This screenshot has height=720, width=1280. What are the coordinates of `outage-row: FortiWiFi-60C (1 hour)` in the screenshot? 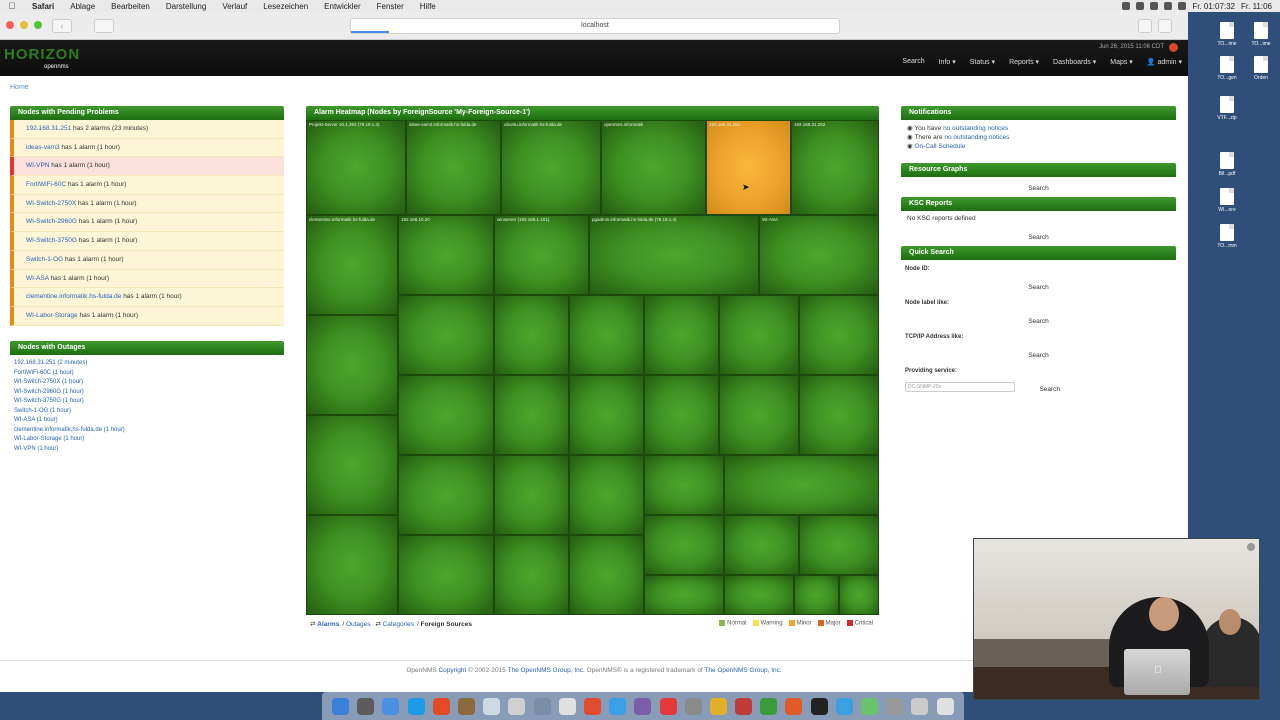 It's located at (147, 374).